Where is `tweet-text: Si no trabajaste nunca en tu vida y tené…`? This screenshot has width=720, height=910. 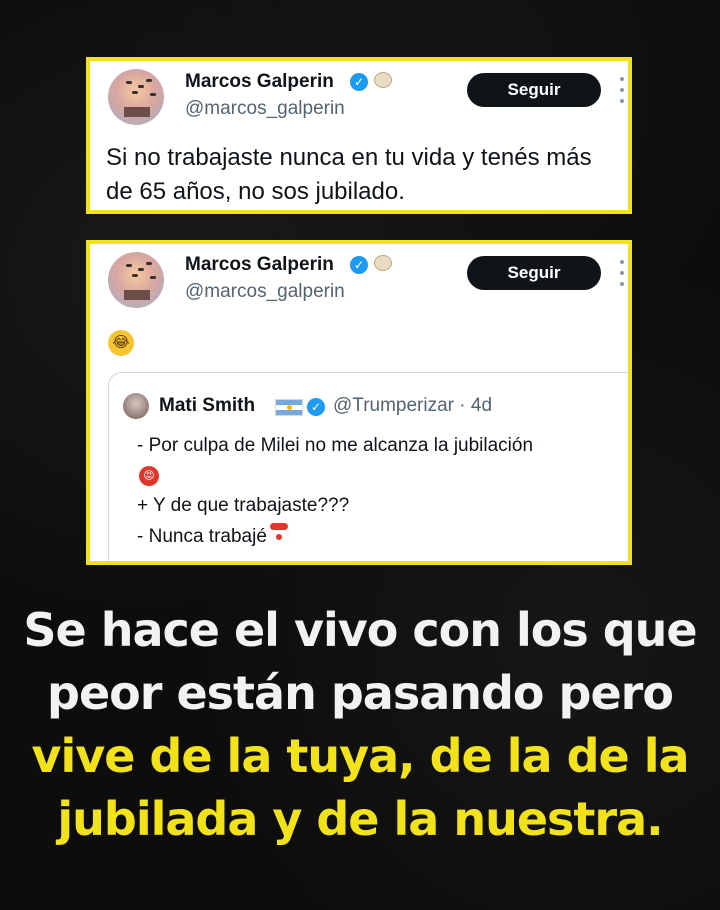
tweet-text: Si no trabajaste nunca en tu vida y tené… is located at coordinates (349, 174).